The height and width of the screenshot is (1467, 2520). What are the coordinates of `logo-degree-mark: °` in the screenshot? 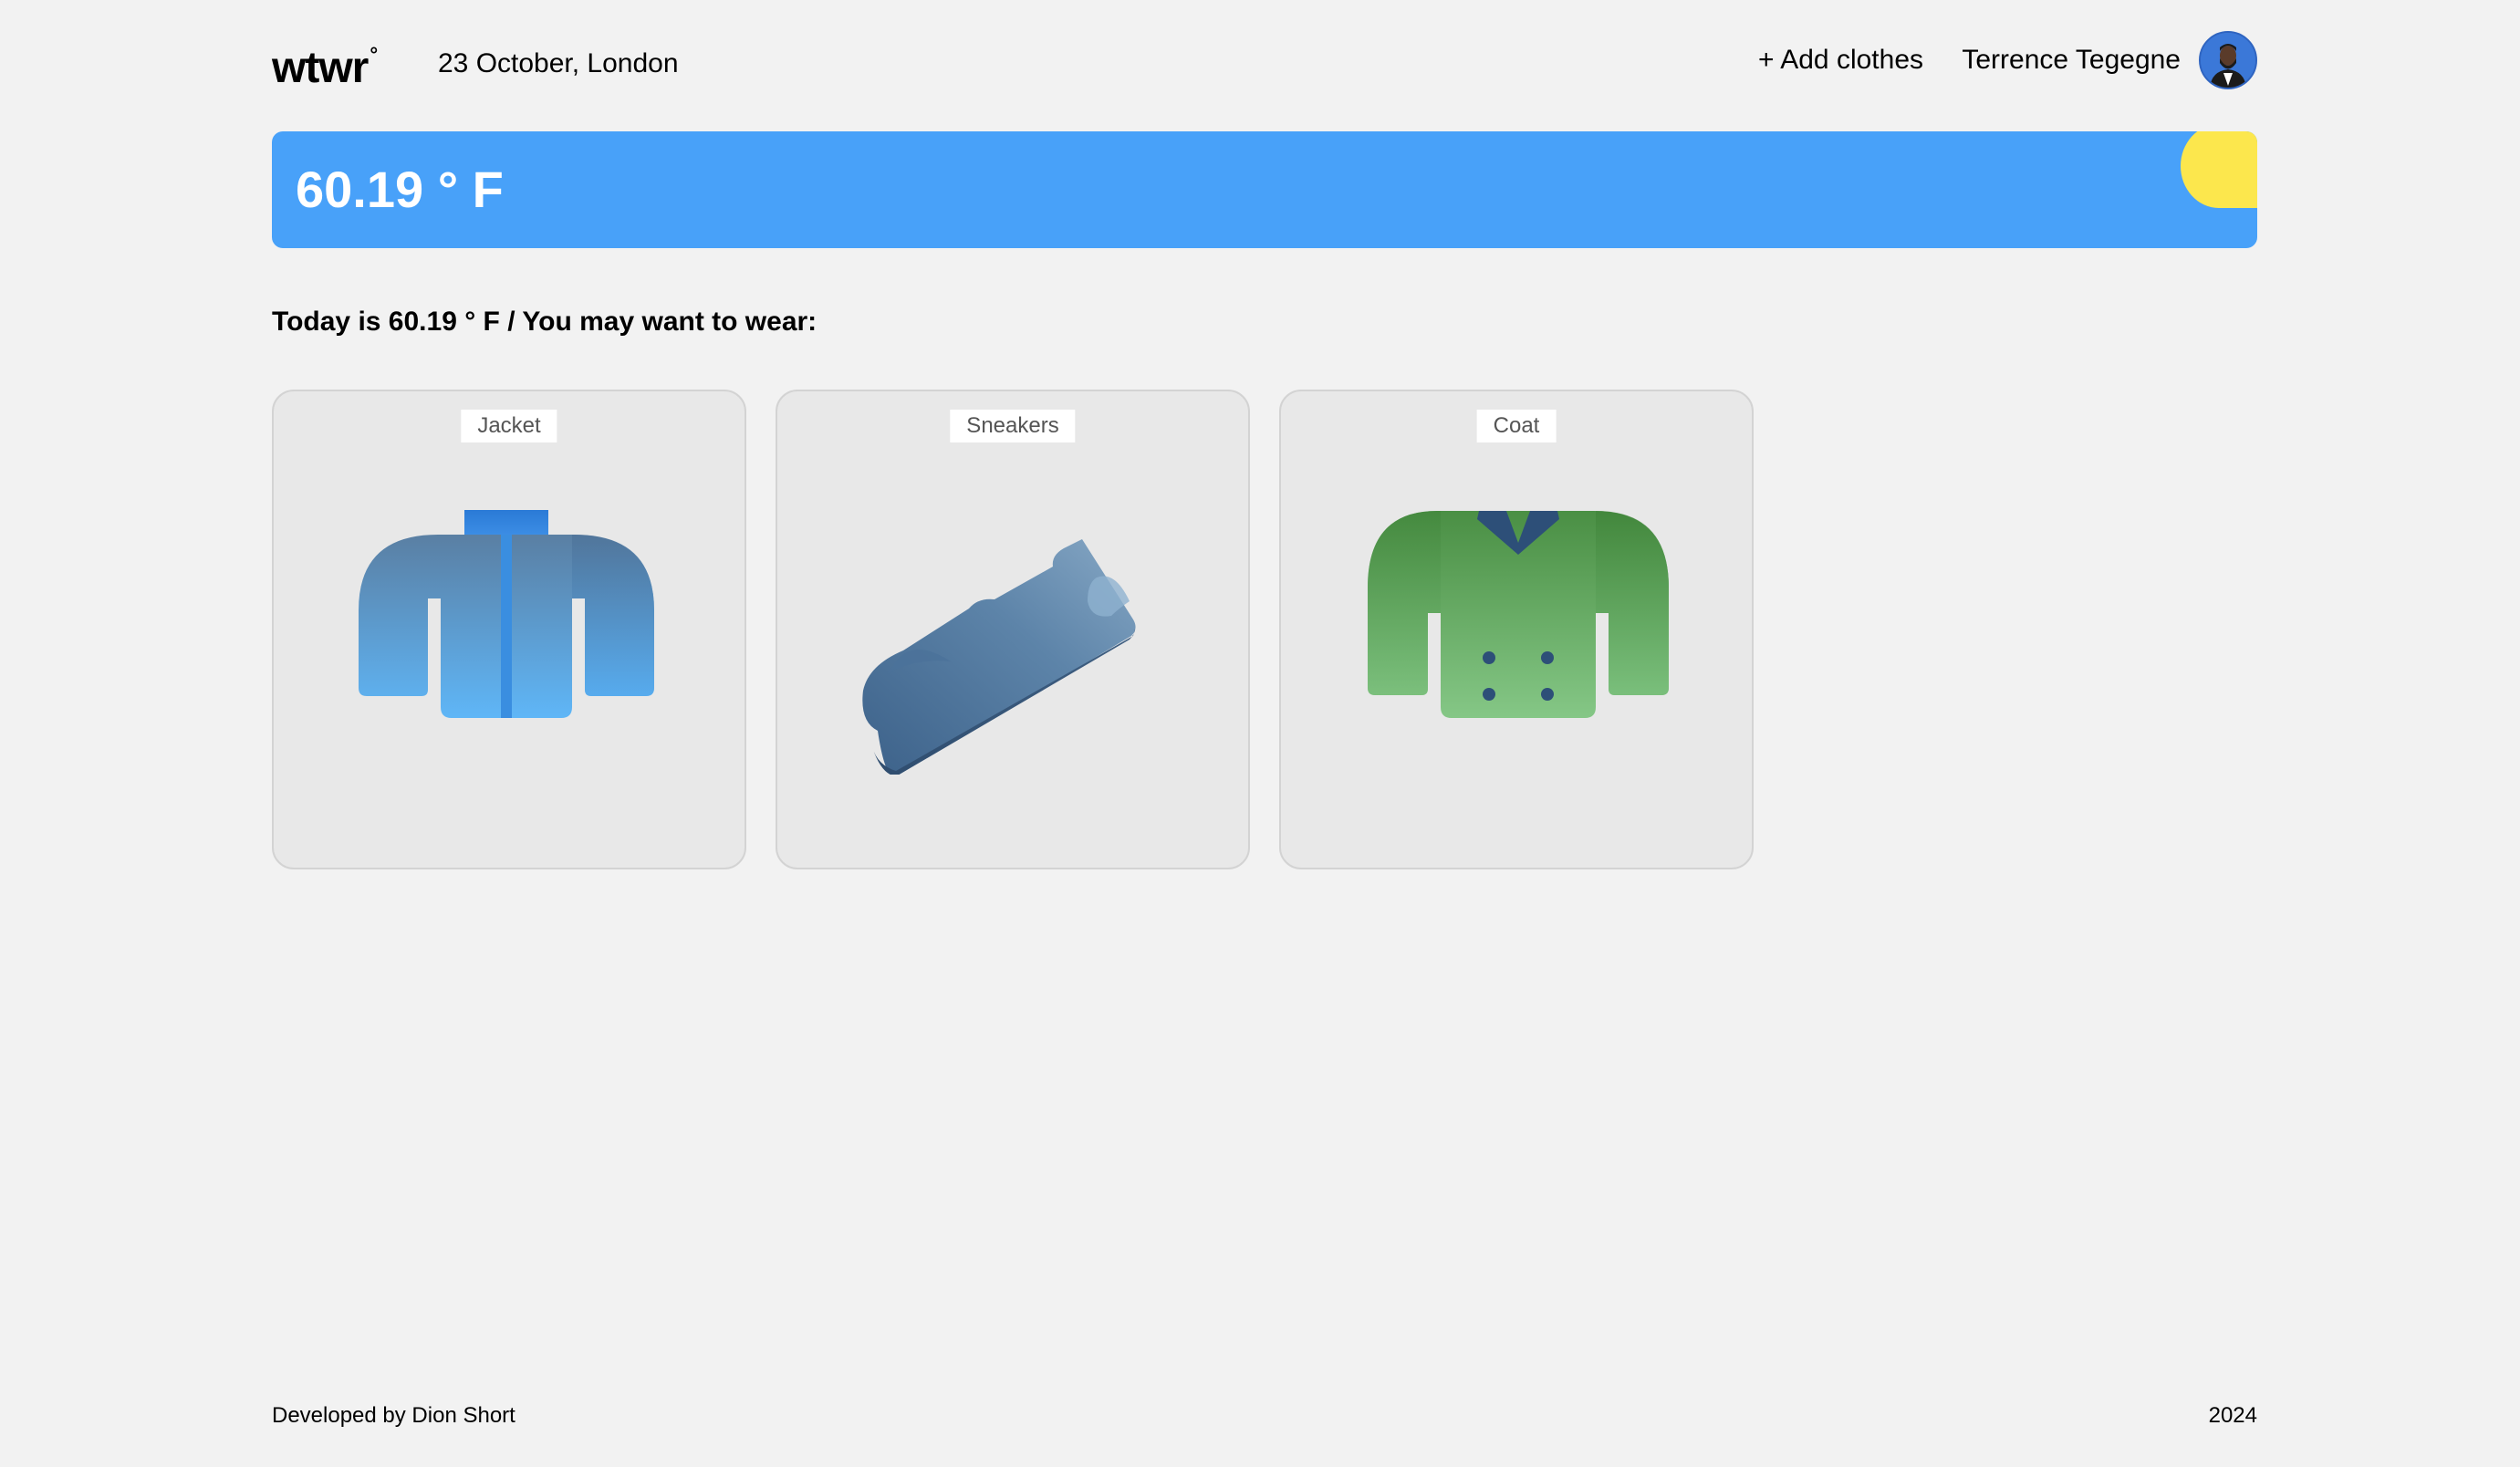 It's located at (374, 54).